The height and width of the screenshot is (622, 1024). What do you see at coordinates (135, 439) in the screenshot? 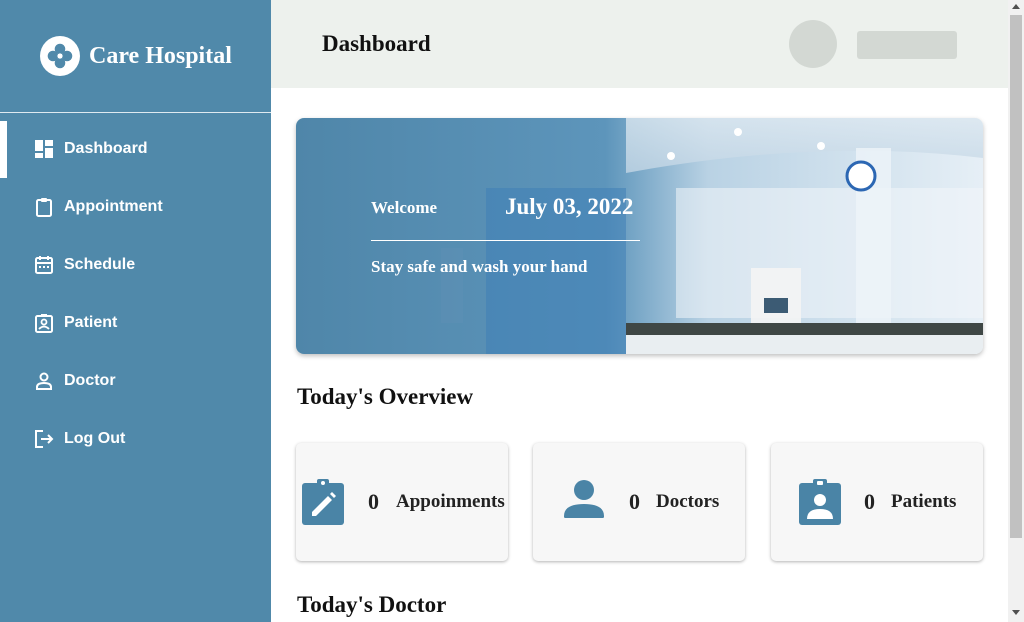
I see `sidebar-item-logout: Log Out` at bounding box center [135, 439].